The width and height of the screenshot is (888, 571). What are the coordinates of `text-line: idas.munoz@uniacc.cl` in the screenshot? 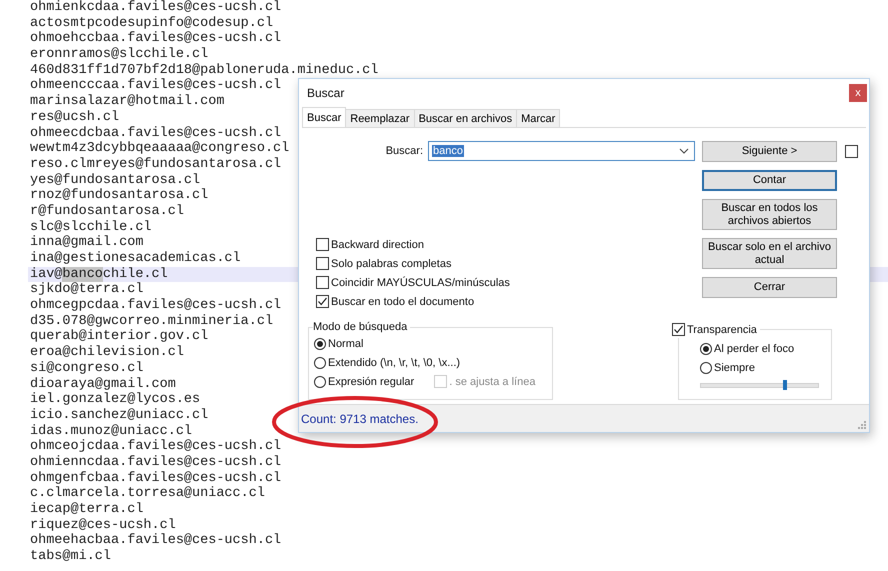 It's located at (111, 431).